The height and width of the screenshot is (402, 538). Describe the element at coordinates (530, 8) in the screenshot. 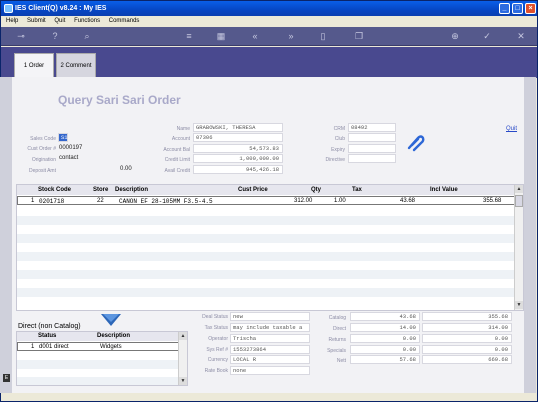

I see `close-button: ×` at that location.